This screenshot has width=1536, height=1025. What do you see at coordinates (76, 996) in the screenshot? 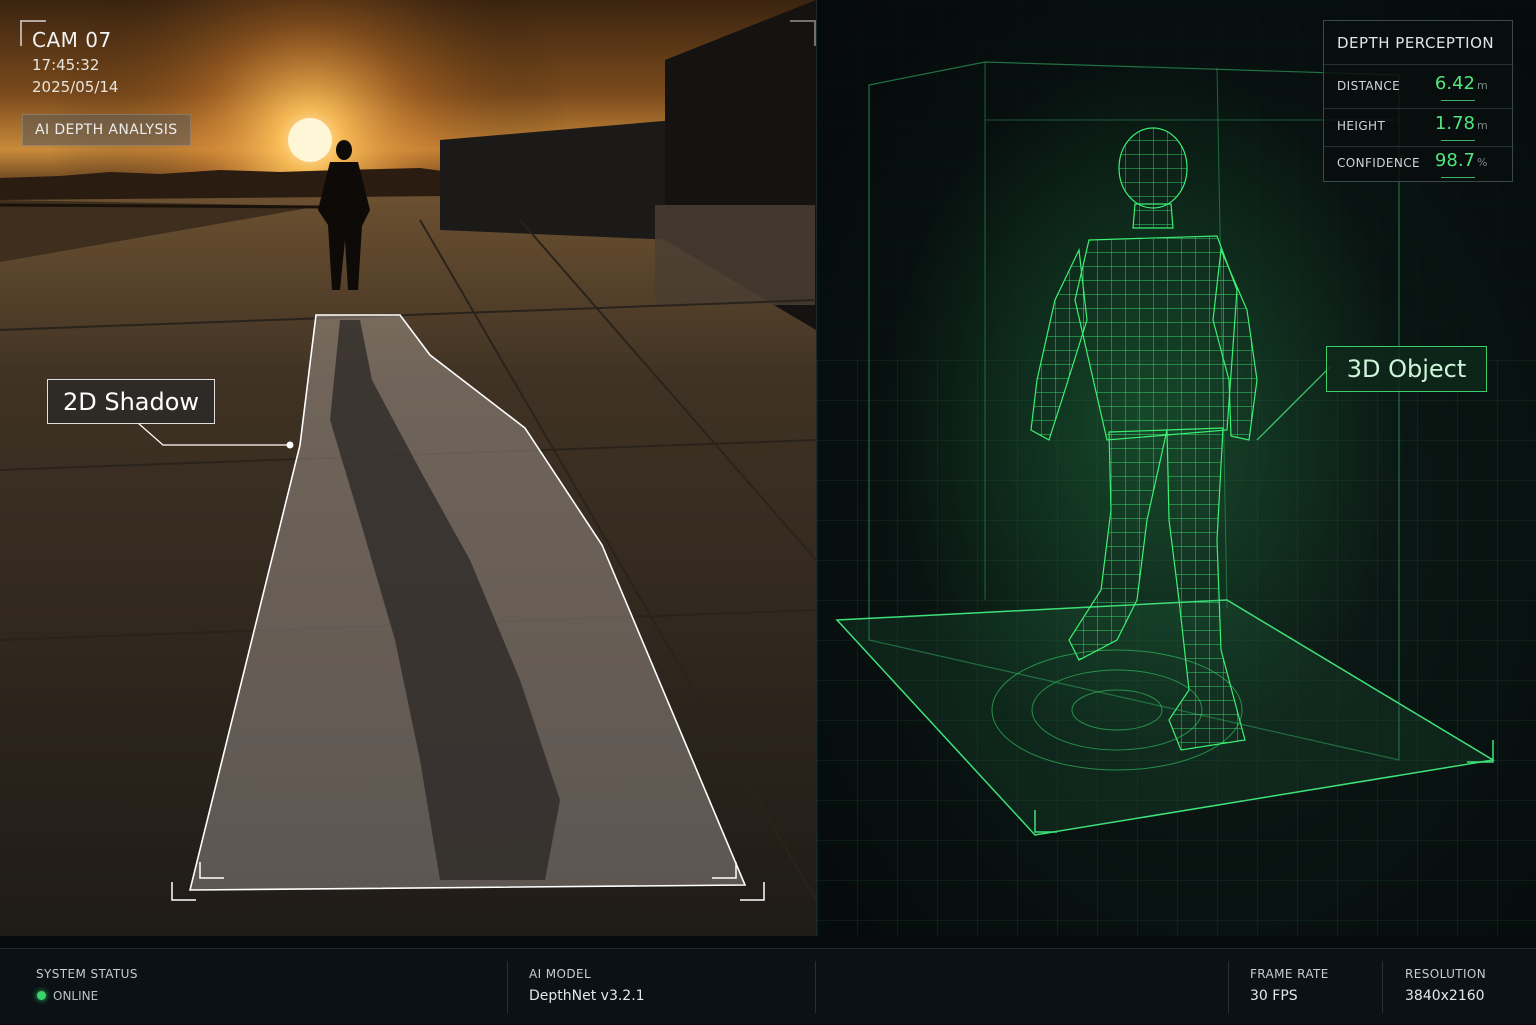
I see `status-value: ONLINE` at bounding box center [76, 996].